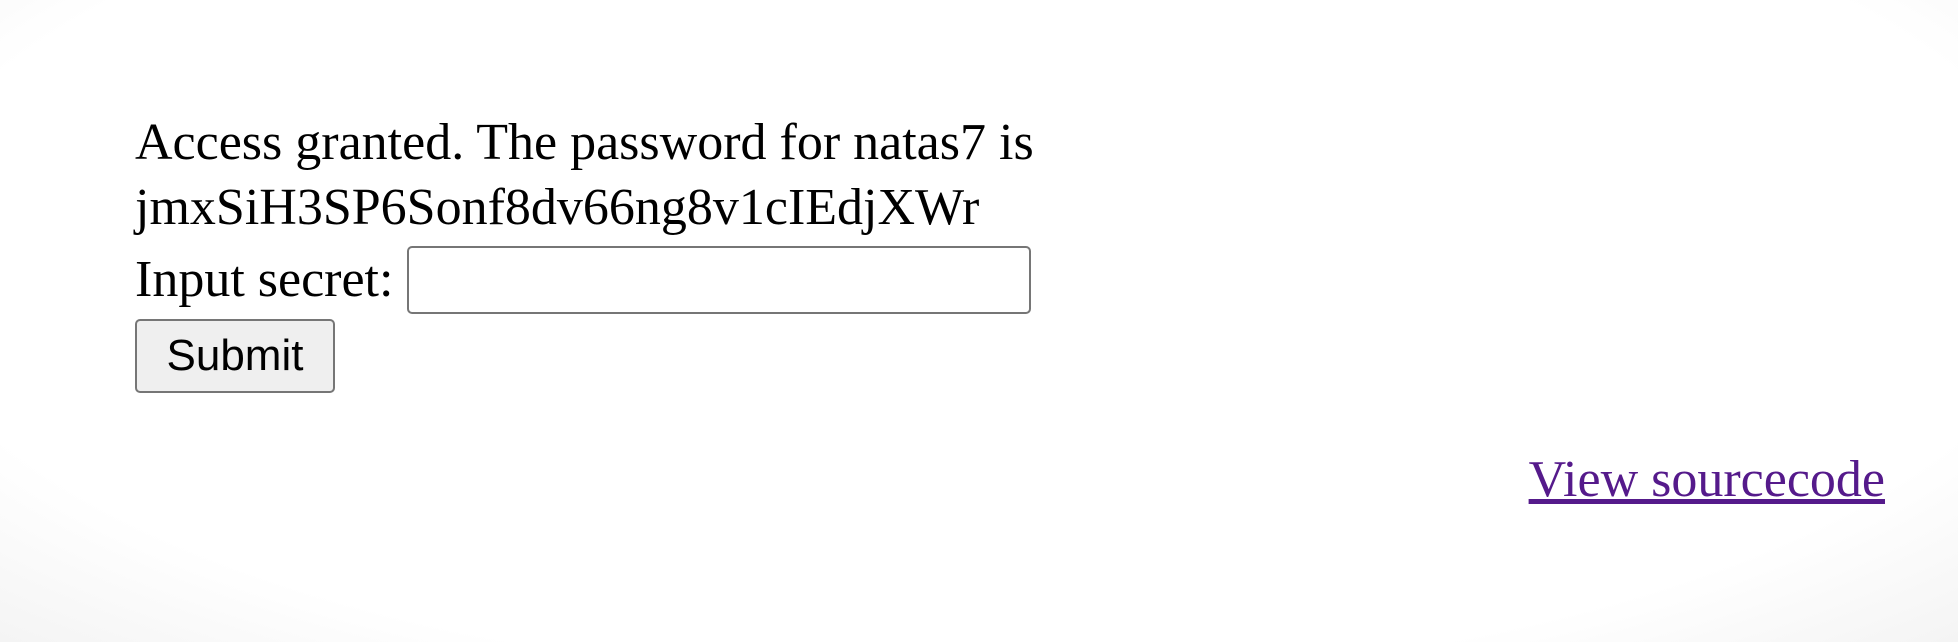 Image resolution: width=1958 pixels, height=642 pixels. What do you see at coordinates (557, 207) in the screenshot?
I see `password-text: jmxSiH3SP6Sonf8dv66ng8v1cIEdjXWr` at bounding box center [557, 207].